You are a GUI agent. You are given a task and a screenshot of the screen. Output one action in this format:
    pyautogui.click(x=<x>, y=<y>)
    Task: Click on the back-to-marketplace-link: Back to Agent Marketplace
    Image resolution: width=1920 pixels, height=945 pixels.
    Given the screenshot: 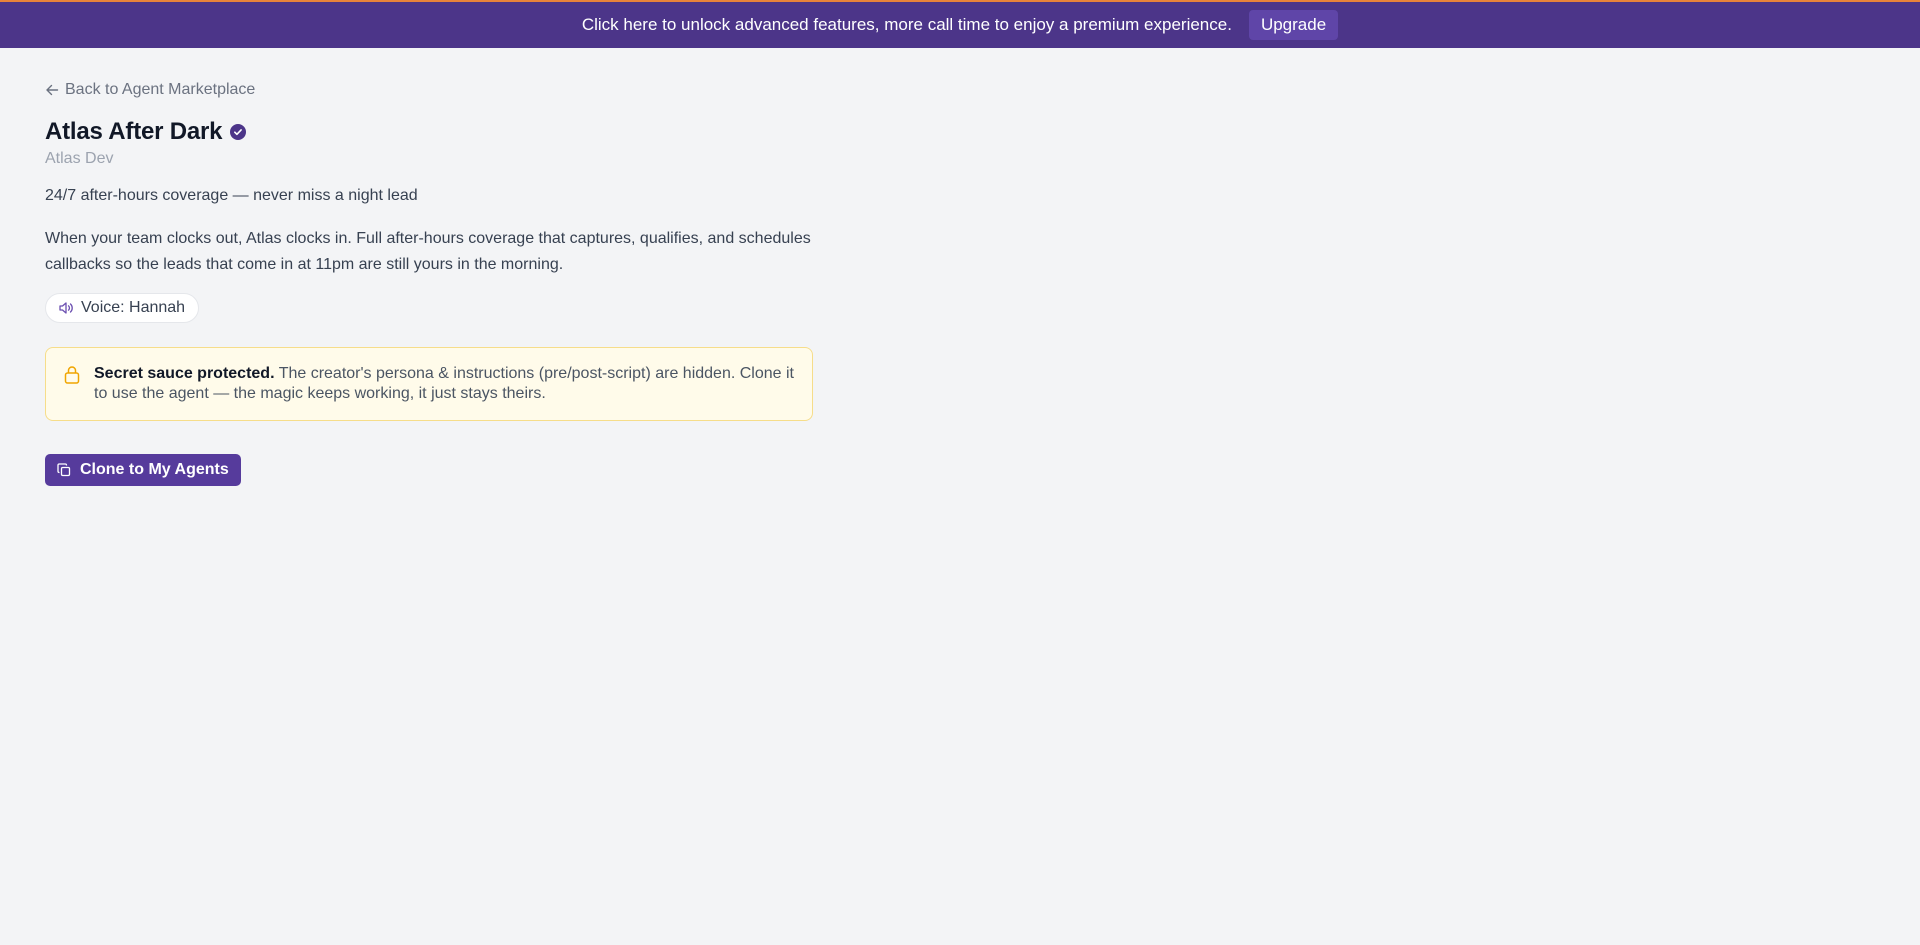 What is the action you would take?
    pyautogui.click(x=150, y=90)
    